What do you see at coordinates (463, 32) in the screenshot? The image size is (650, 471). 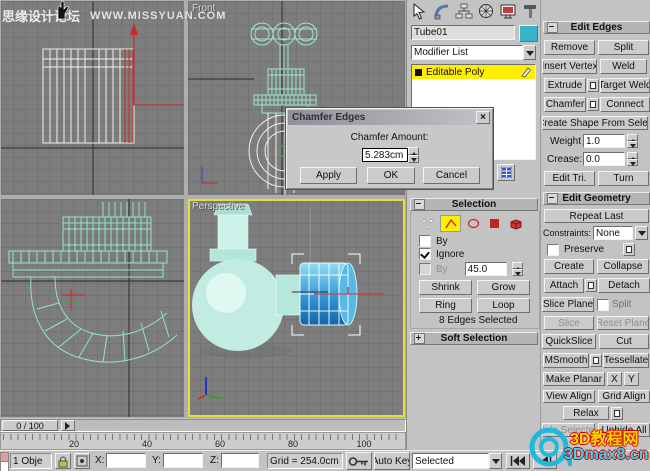 I see `object-name-field: Tube01` at bounding box center [463, 32].